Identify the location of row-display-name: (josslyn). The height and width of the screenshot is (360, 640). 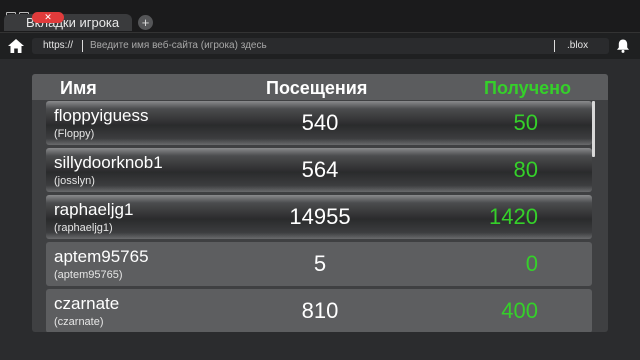
(74, 181).